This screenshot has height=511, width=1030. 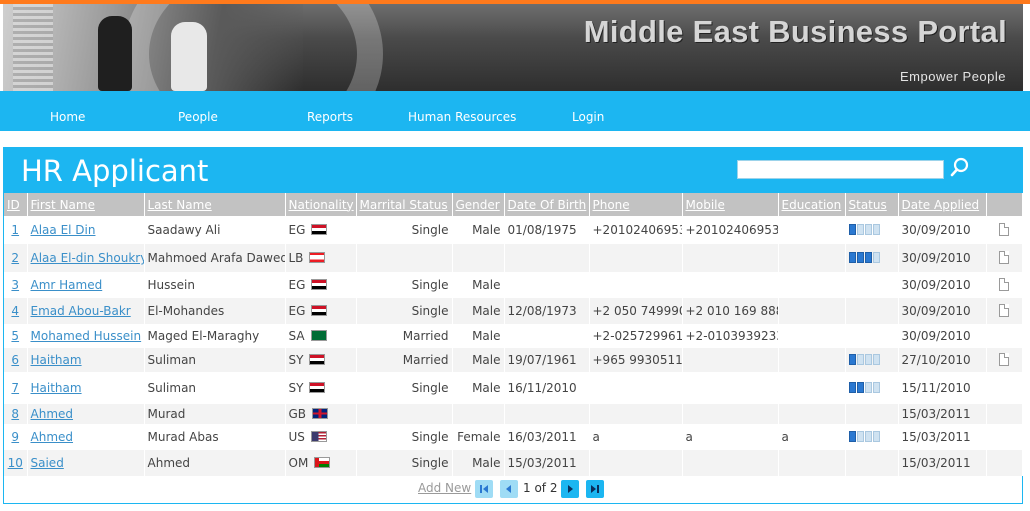 I want to click on cell-date-applied: 30/09/2010, so click(x=942, y=285).